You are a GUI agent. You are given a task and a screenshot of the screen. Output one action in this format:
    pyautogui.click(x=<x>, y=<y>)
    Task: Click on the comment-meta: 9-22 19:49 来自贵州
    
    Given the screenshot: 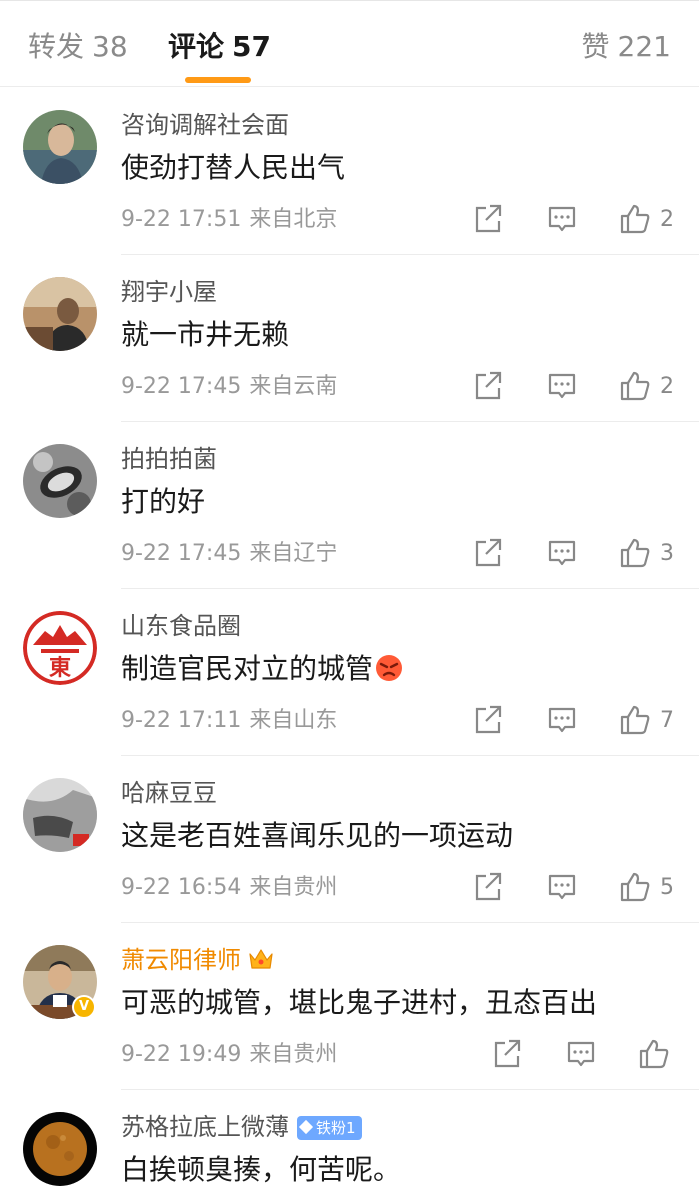 What is the action you would take?
    pyautogui.click(x=229, y=1055)
    